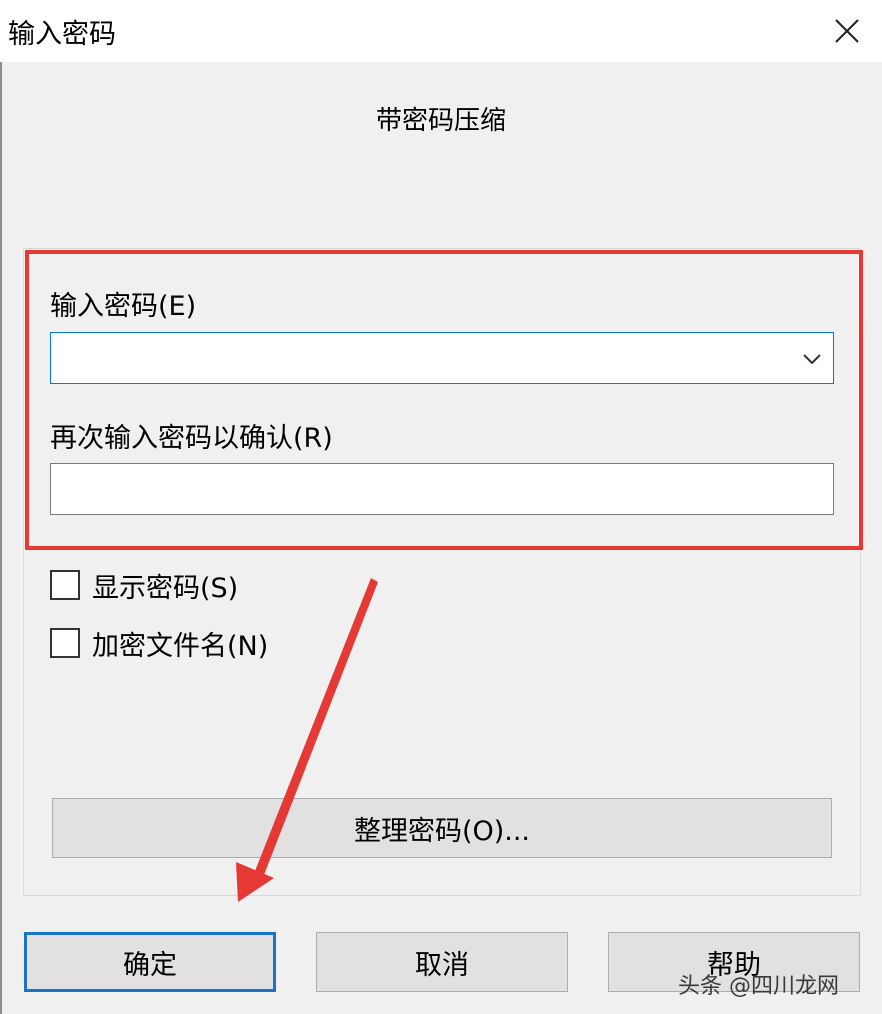 The image size is (882, 1014). Describe the element at coordinates (180, 646) in the screenshot. I see `encrypt-filenames-label: 加密文件名(N)` at that location.